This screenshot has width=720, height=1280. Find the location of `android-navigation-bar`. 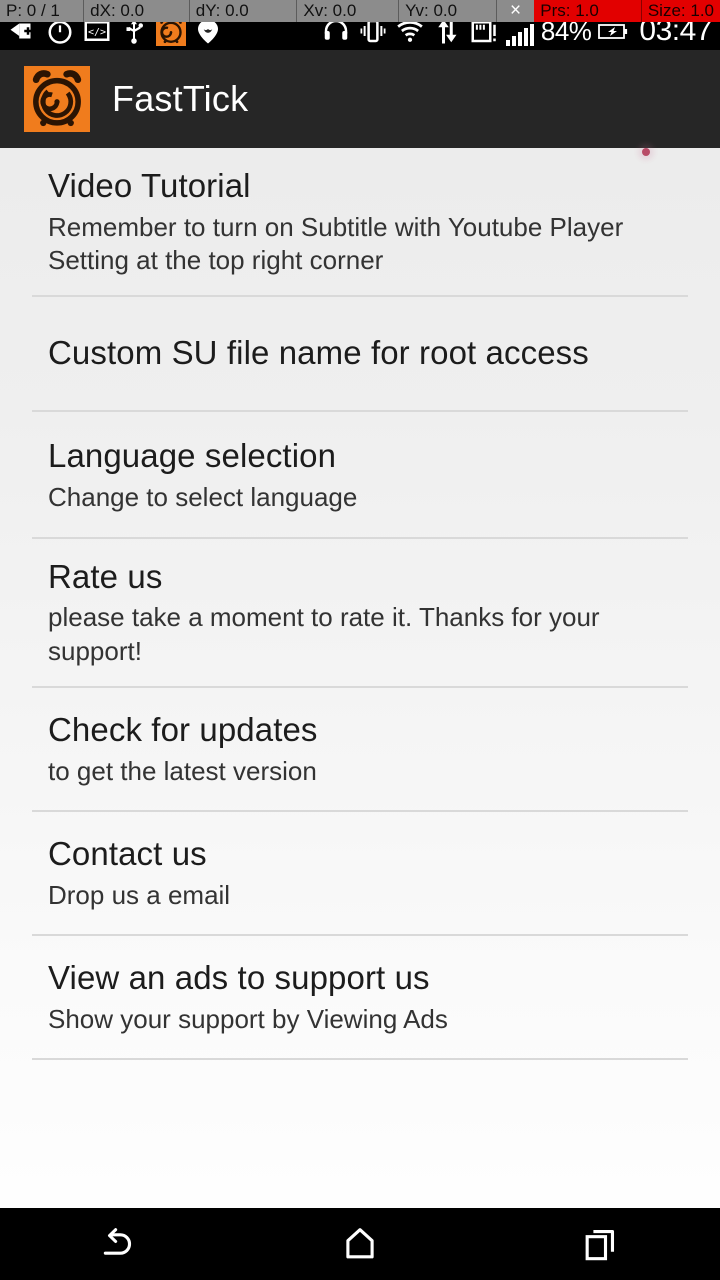

android-navigation-bar is located at coordinates (360, 1244).